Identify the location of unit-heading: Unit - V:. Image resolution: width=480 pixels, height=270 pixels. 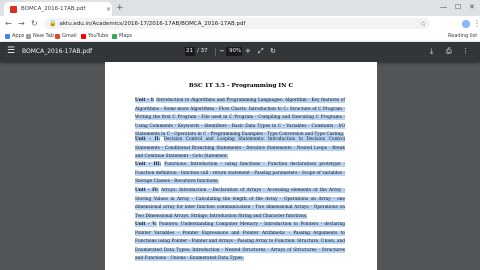
(146, 224).